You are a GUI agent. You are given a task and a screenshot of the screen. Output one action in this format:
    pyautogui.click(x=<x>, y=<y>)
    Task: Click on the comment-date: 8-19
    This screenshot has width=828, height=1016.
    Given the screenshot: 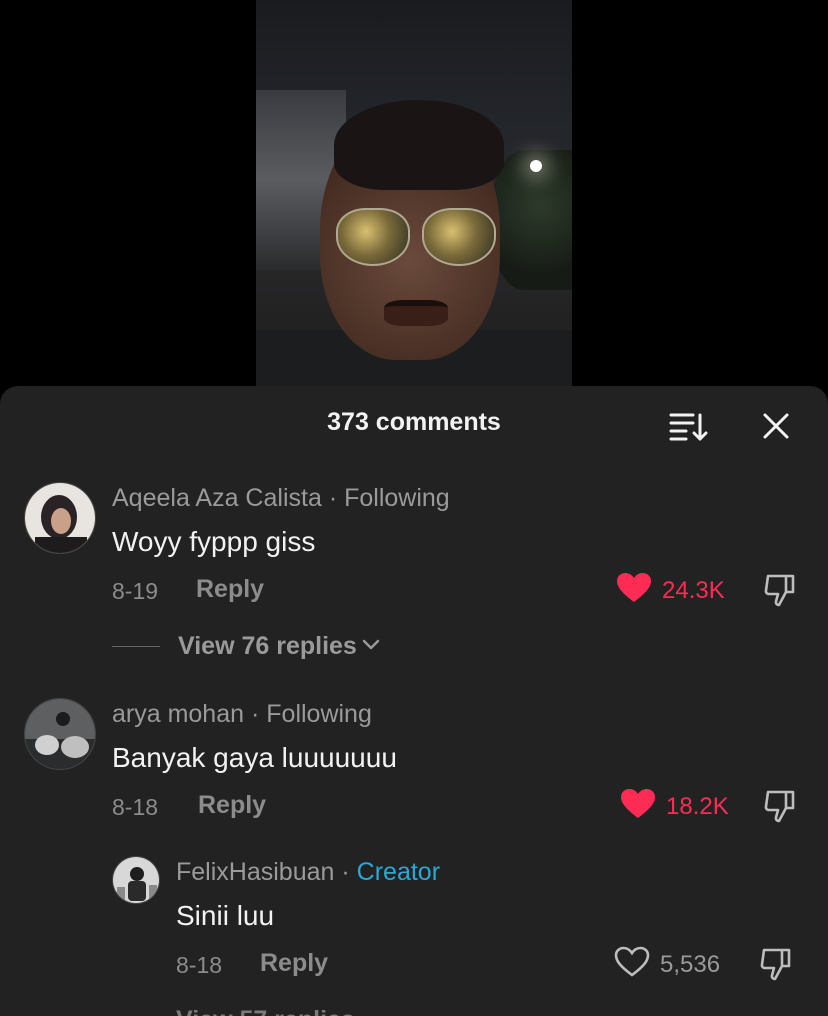 What is the action you would take?
    pyautogui.click(x=135, y=591)
    